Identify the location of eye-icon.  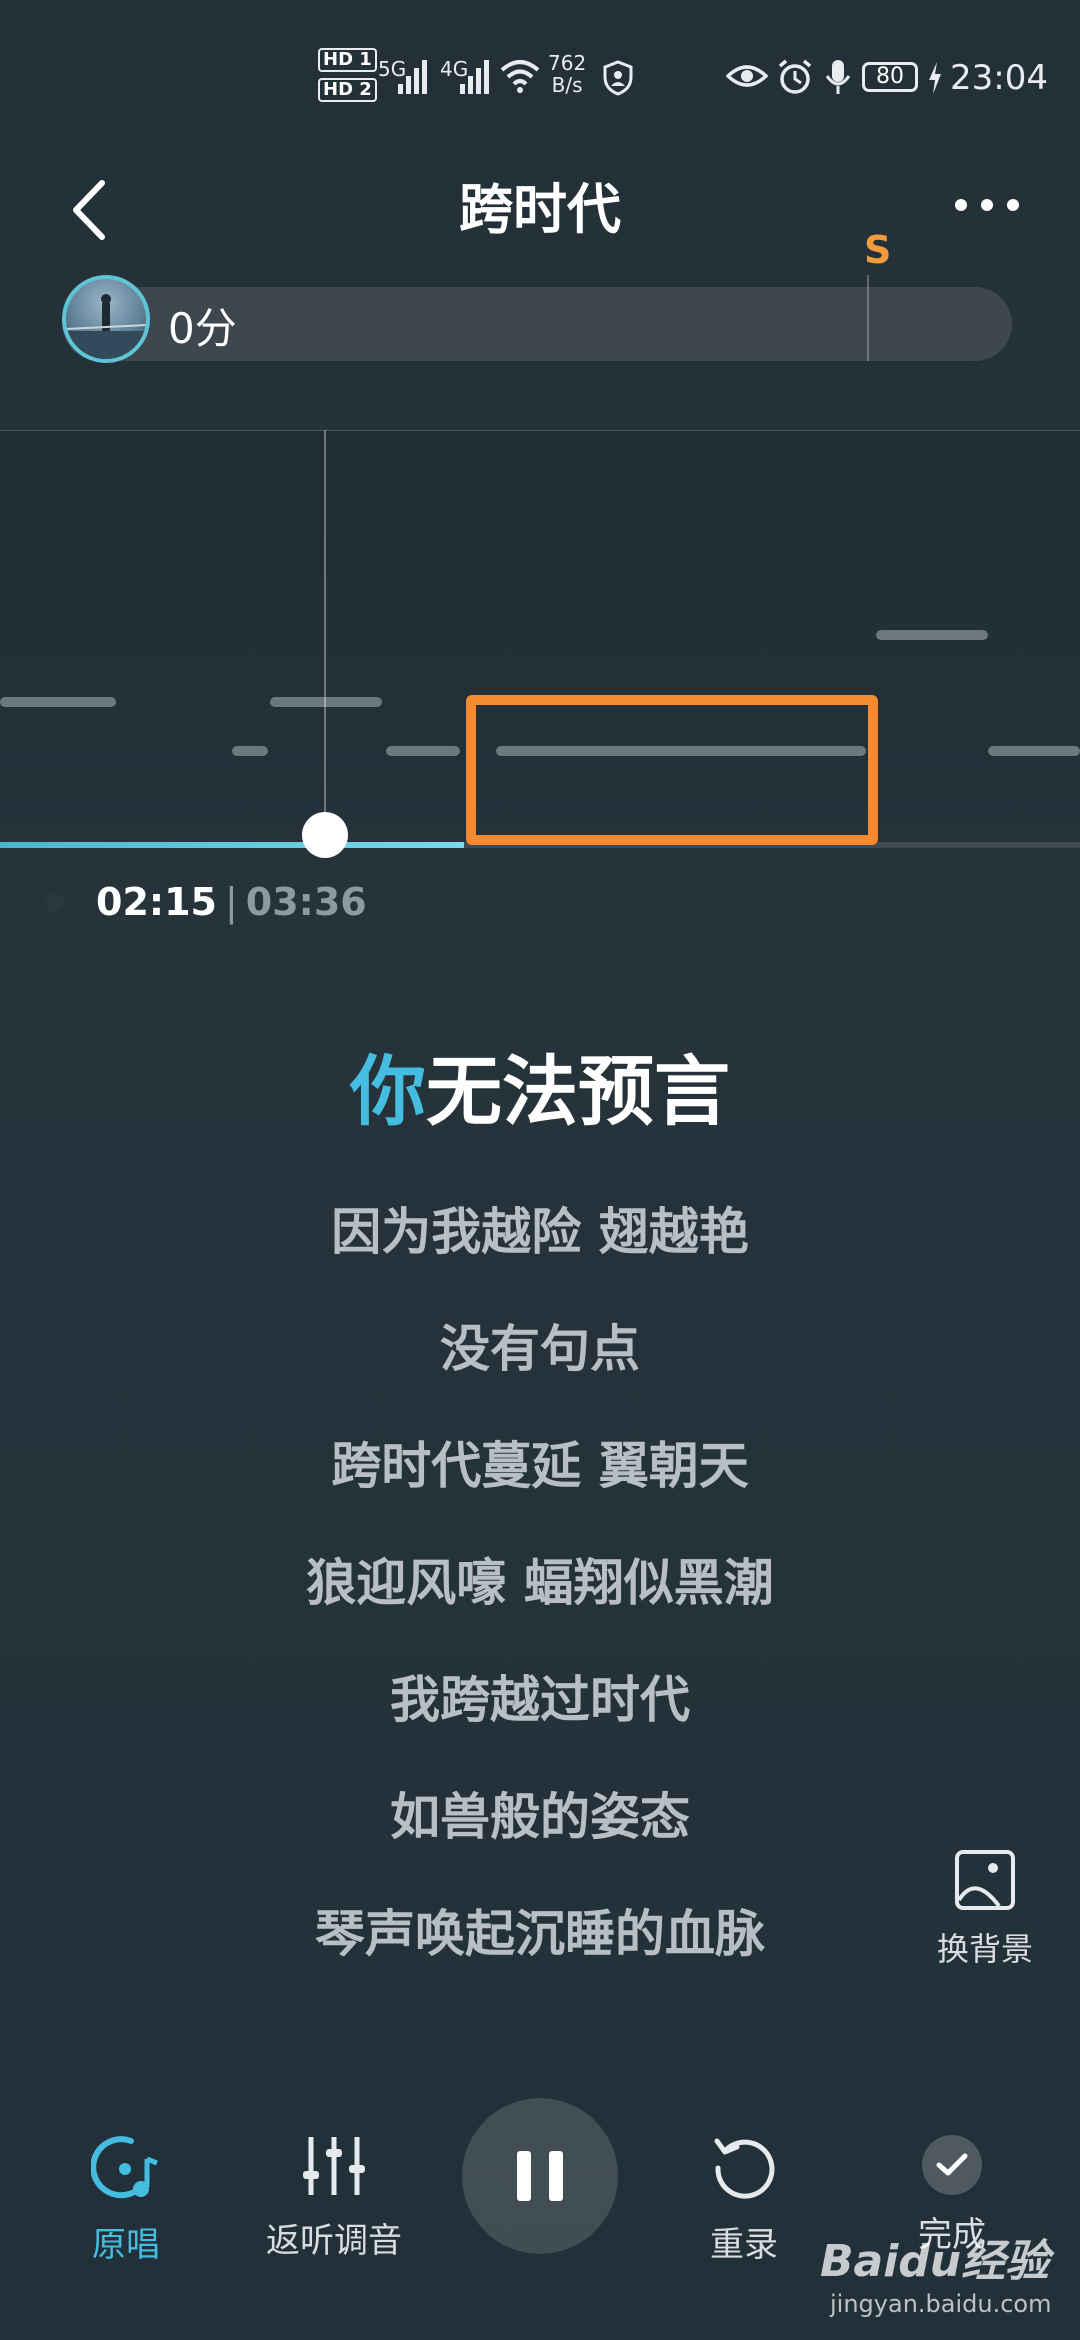
(747, 76).